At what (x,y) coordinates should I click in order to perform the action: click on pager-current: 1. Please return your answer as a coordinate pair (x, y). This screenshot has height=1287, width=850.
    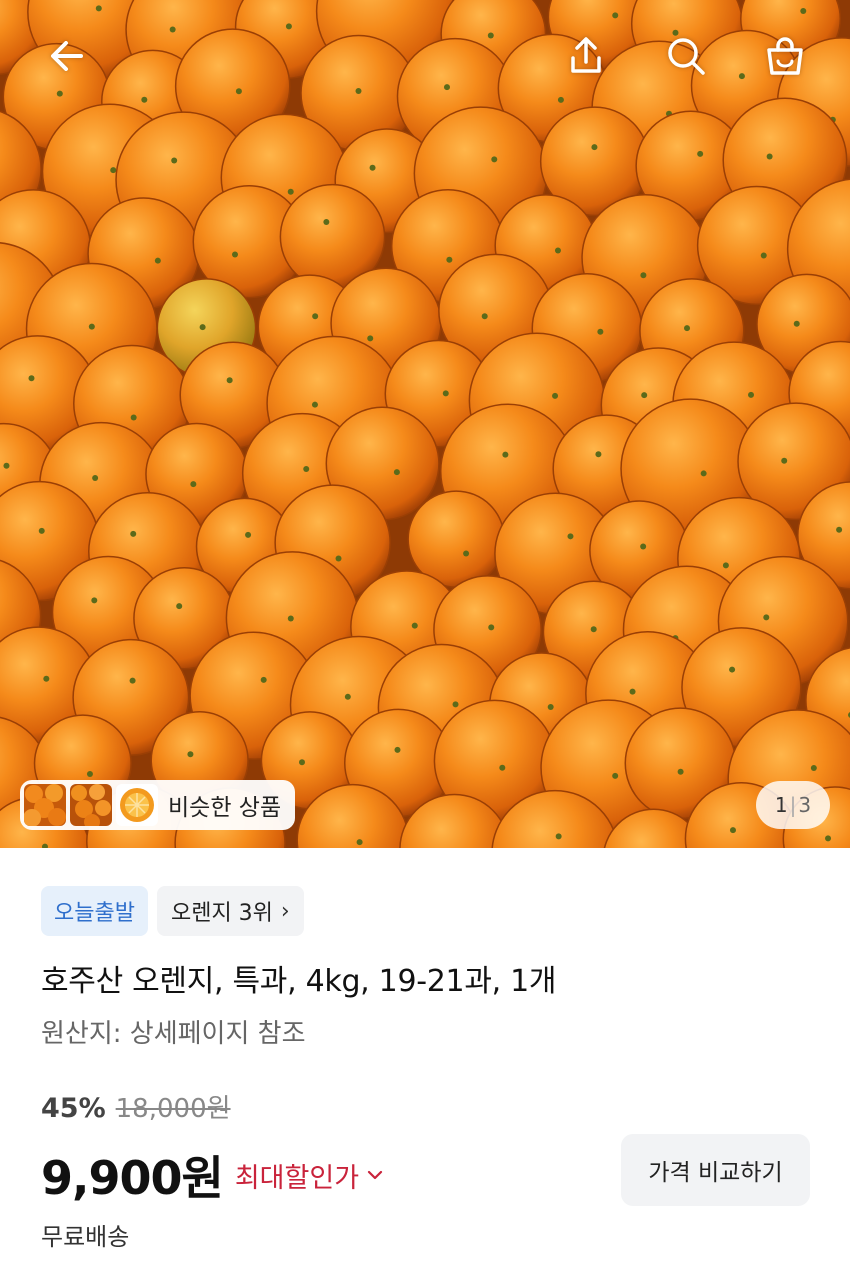
    Looking at the image, I should click on (781, 805).